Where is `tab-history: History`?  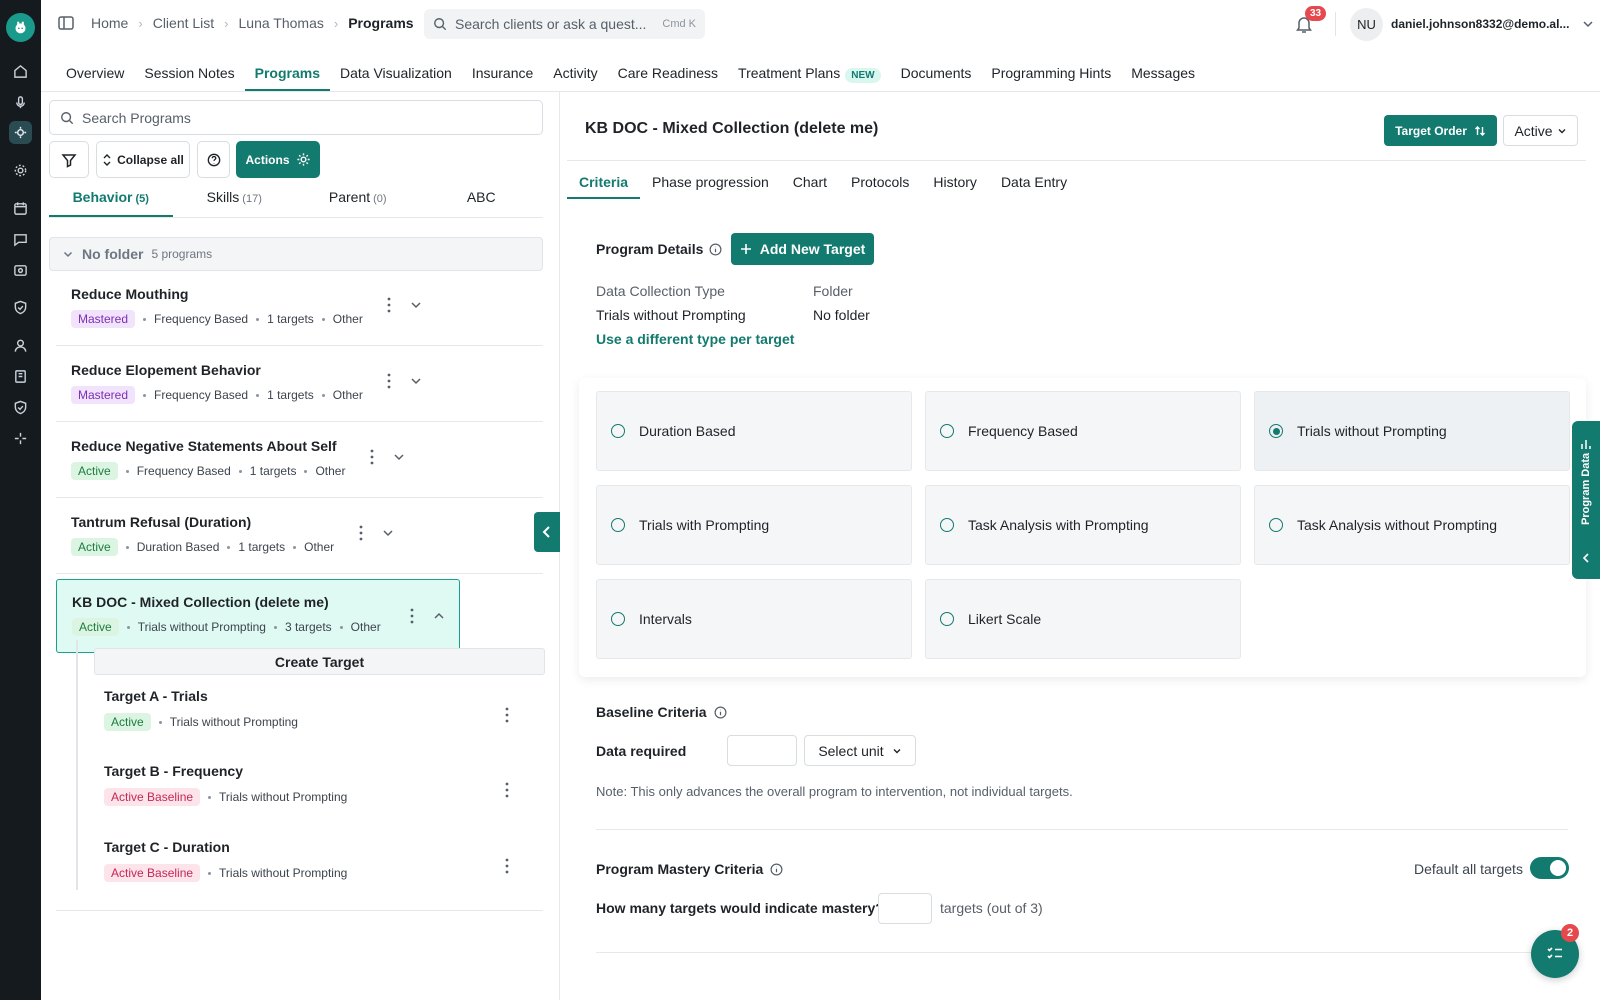
tab-history: History is located at coordinates (955, 182).